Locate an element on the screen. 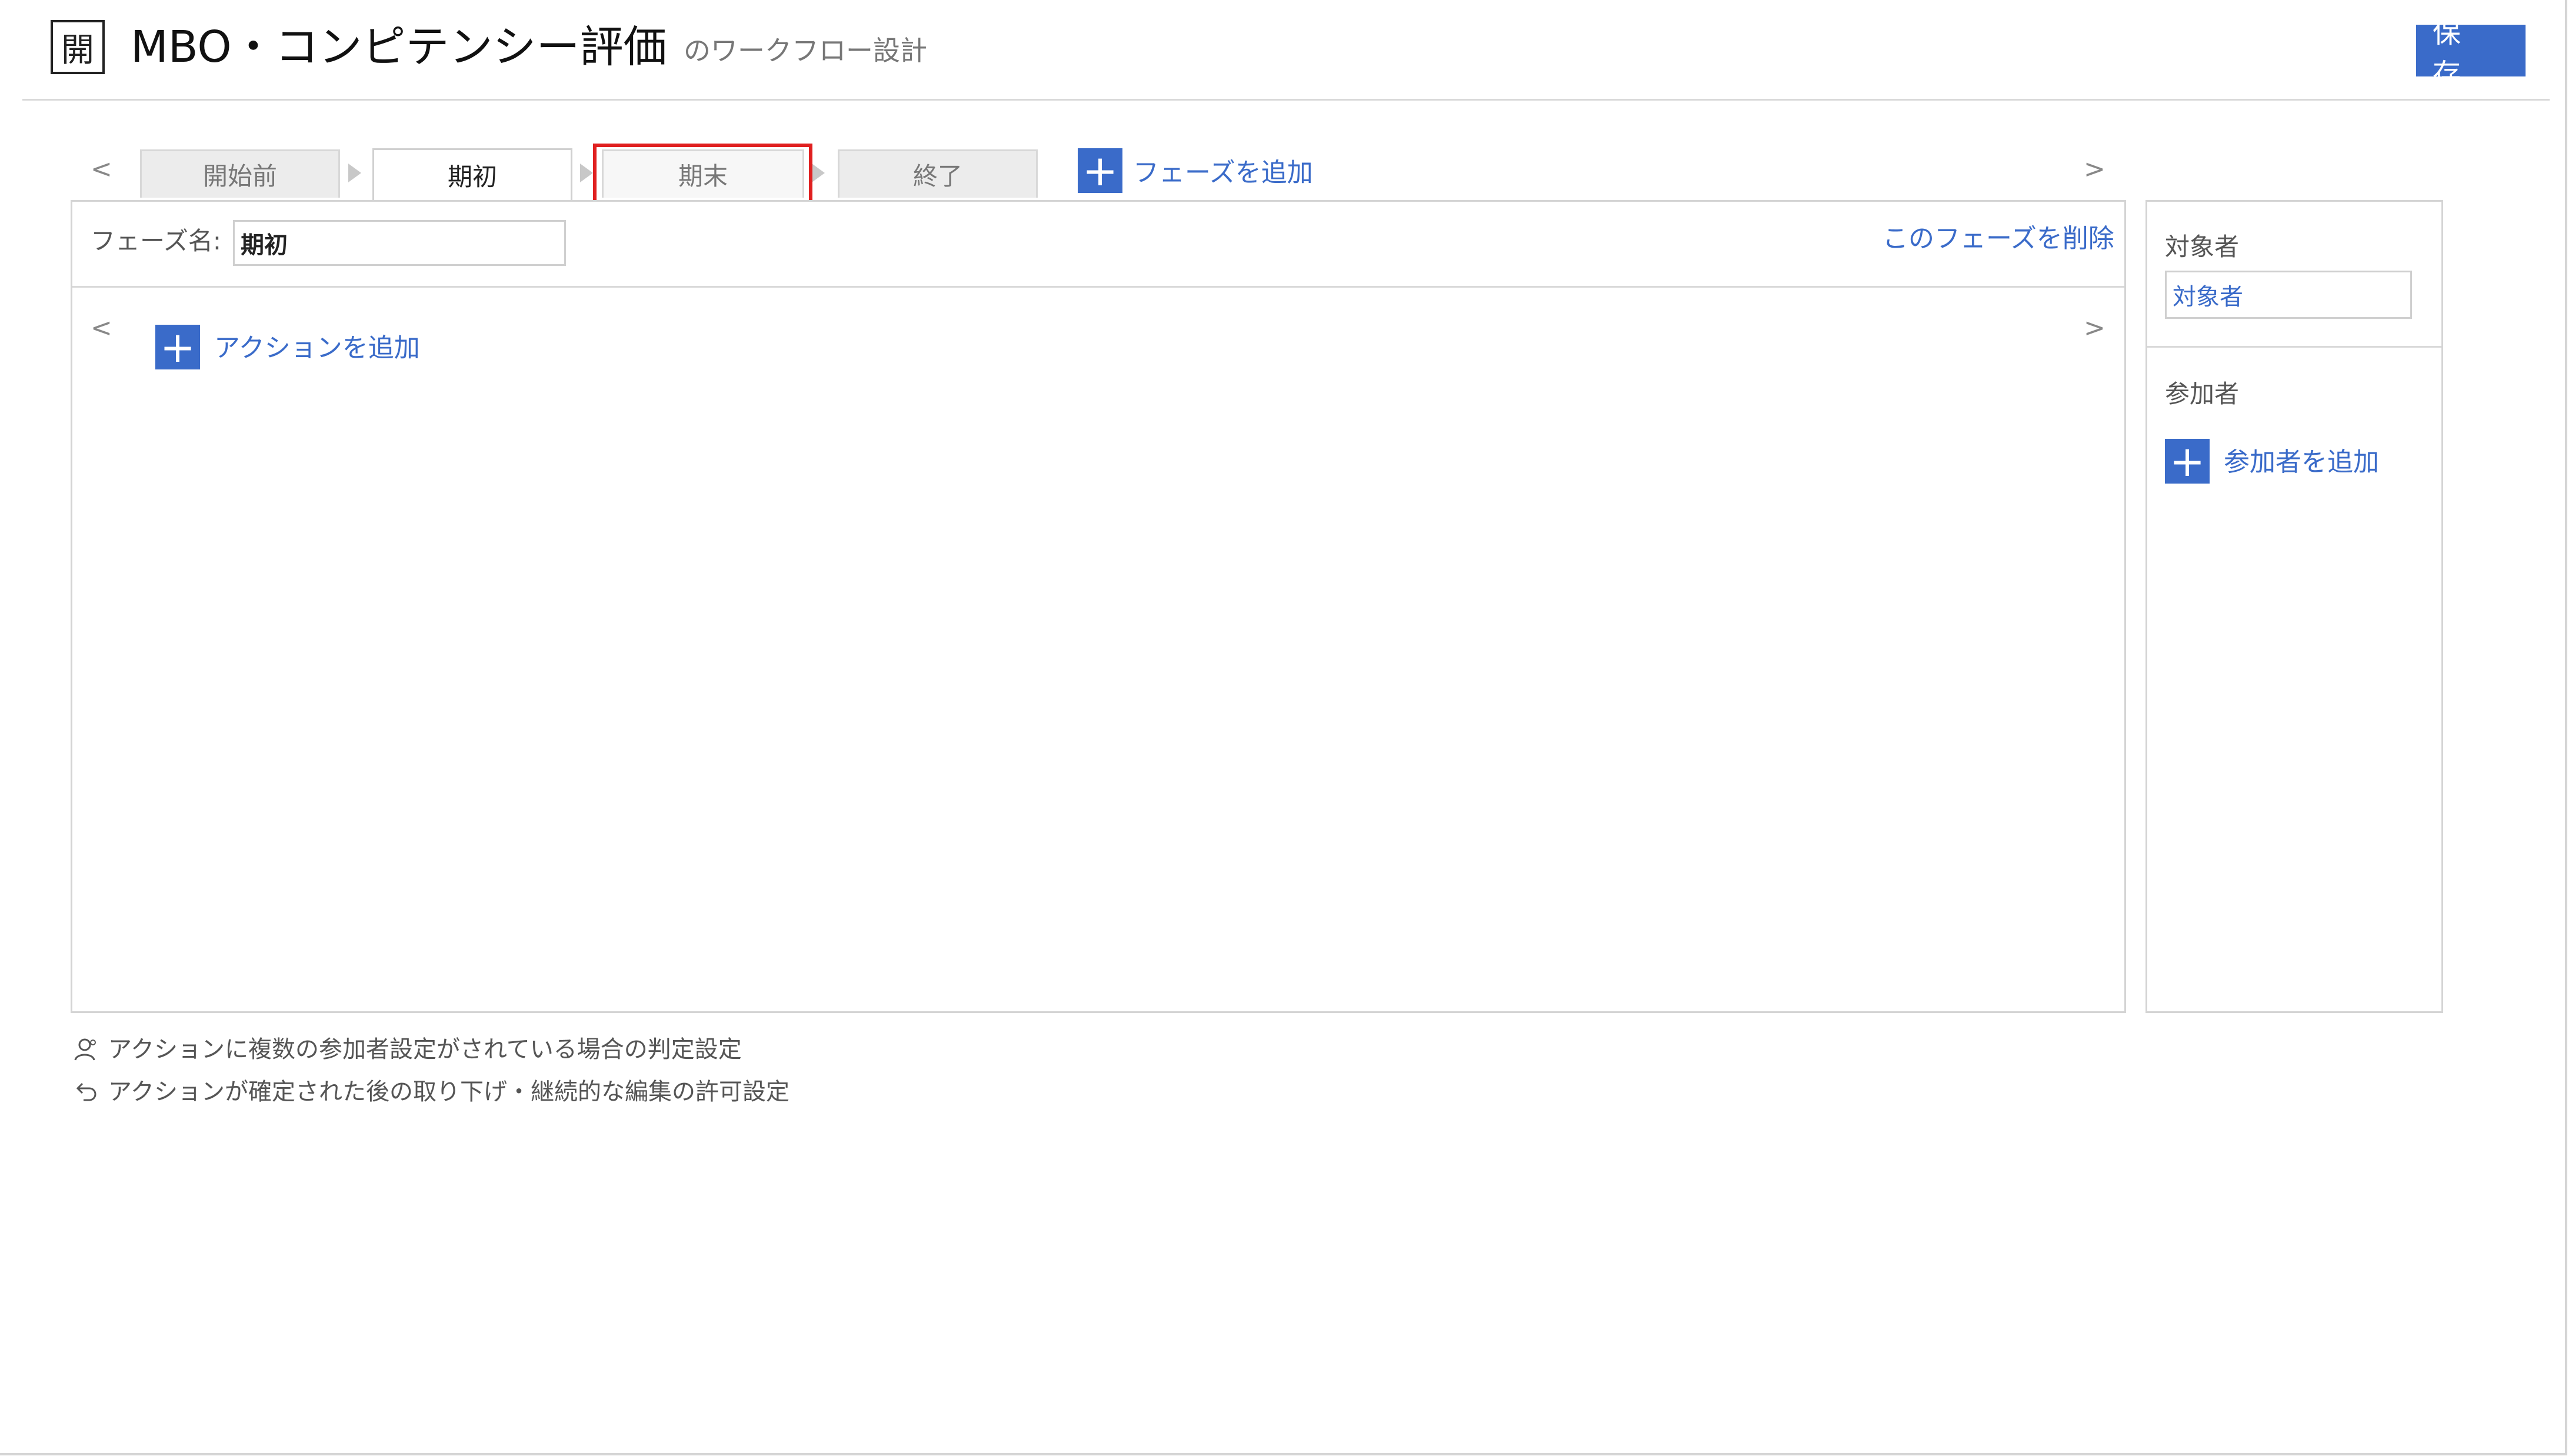  participants-label: 参加者 is located at coordinates (2202, 394).